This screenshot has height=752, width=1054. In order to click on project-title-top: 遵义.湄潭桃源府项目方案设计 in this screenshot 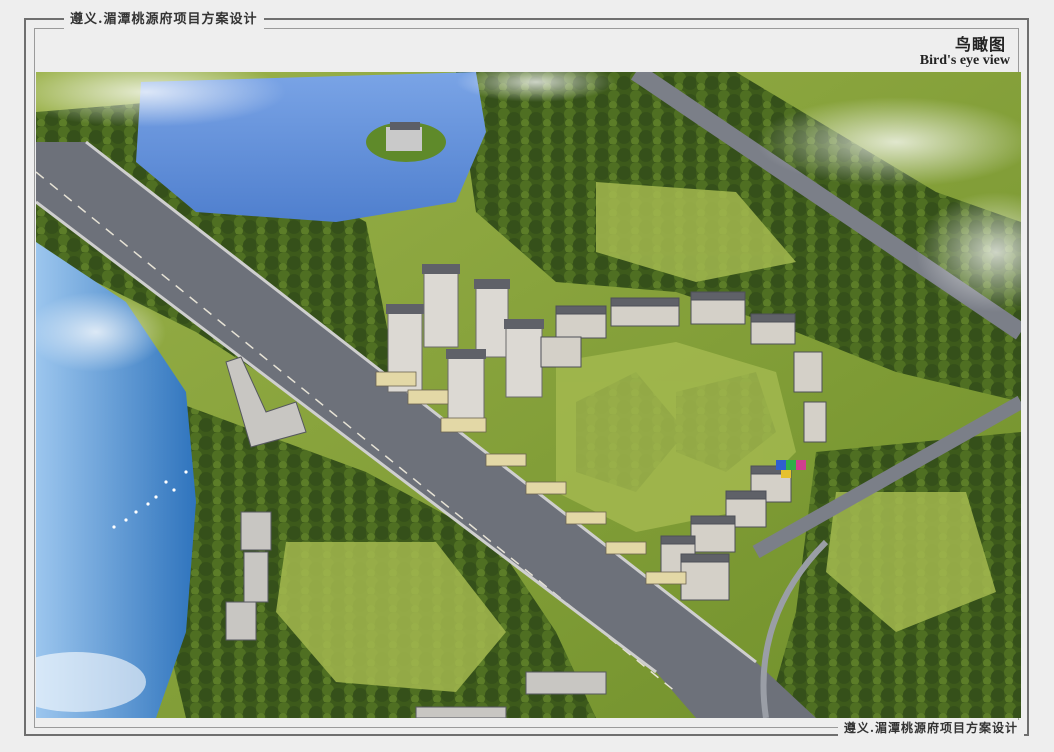, I will do `click(164, 20)`.